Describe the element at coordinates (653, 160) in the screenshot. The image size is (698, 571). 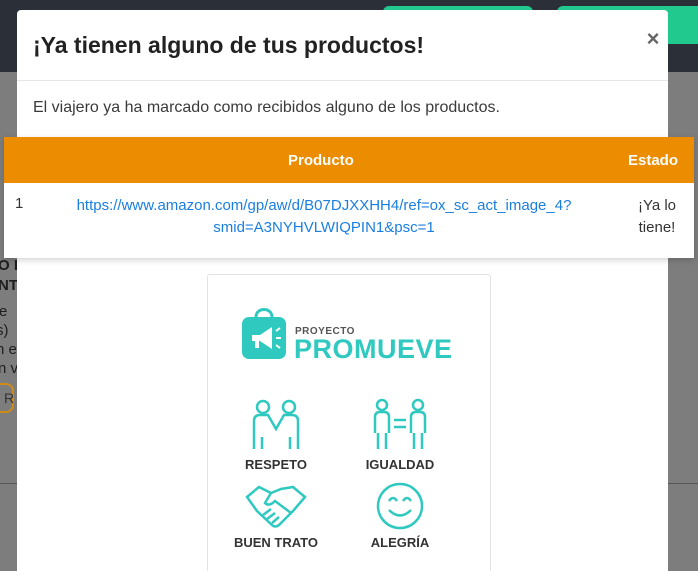
I see `column-header-status: Estado` at that location.